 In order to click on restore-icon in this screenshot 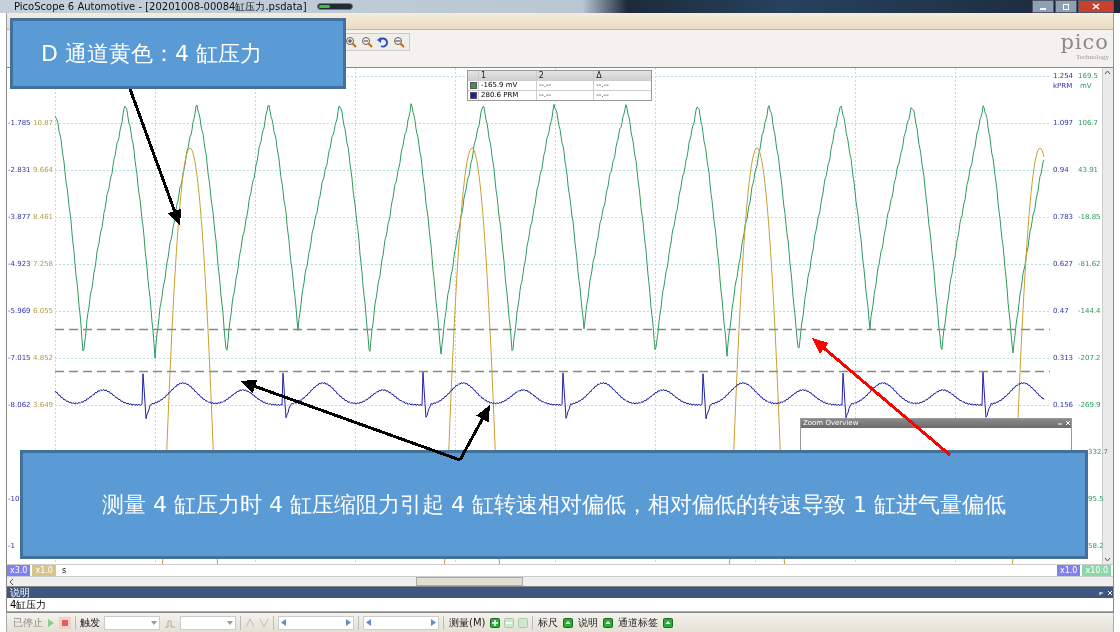, I will do `click(1066, 6)`.